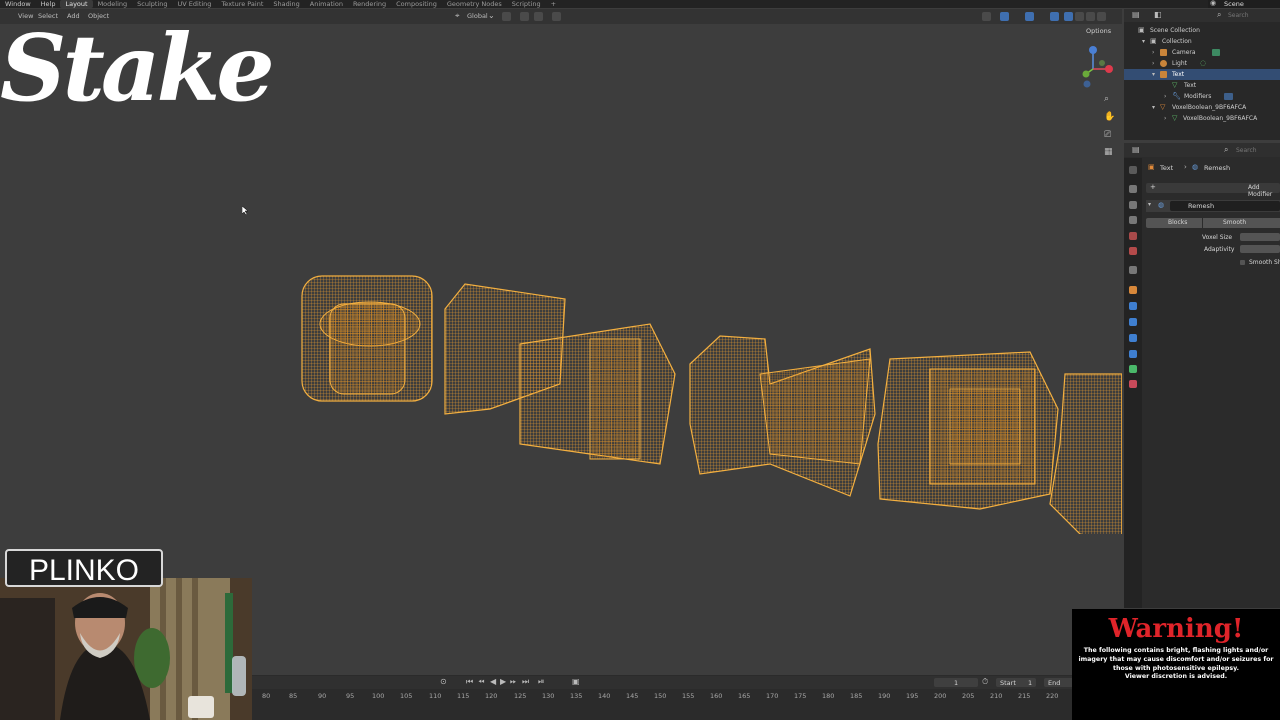  I want to click on output-tab-icon, so click(1133, 205).